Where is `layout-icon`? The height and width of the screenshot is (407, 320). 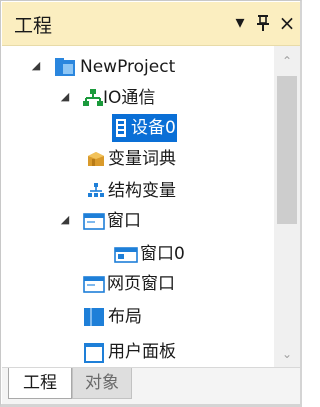
layout-icon is located at coordinates (93, 317).